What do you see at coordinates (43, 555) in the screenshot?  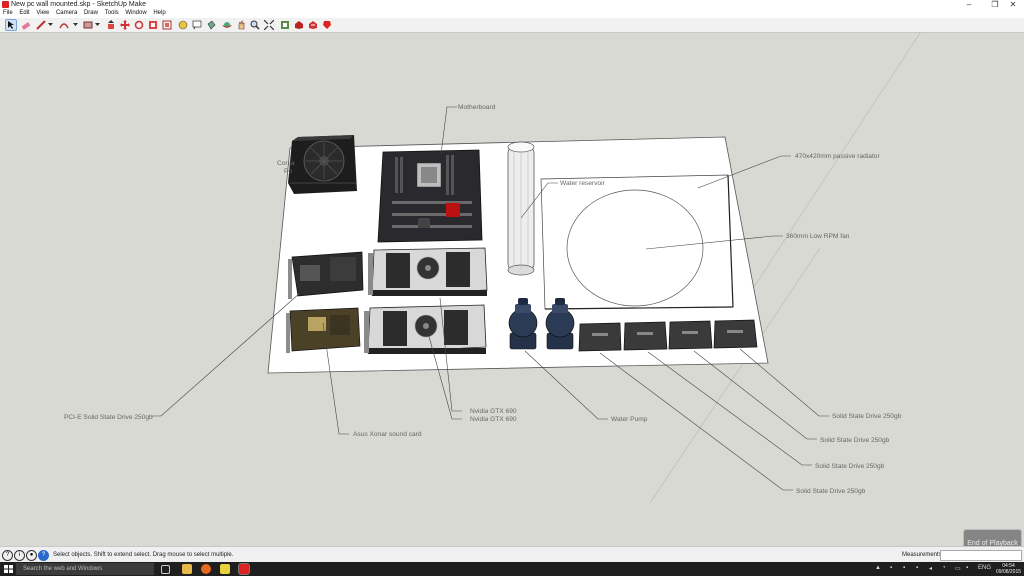 I see `help-icon: ?` at bounding box center [43, 555].